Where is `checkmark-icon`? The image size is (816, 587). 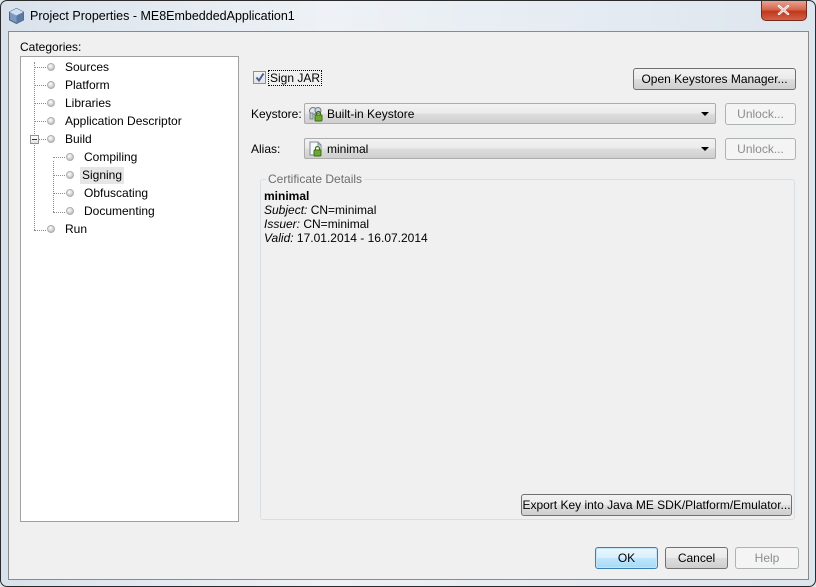
checkmark-icon is located at coordinates (260, 77).